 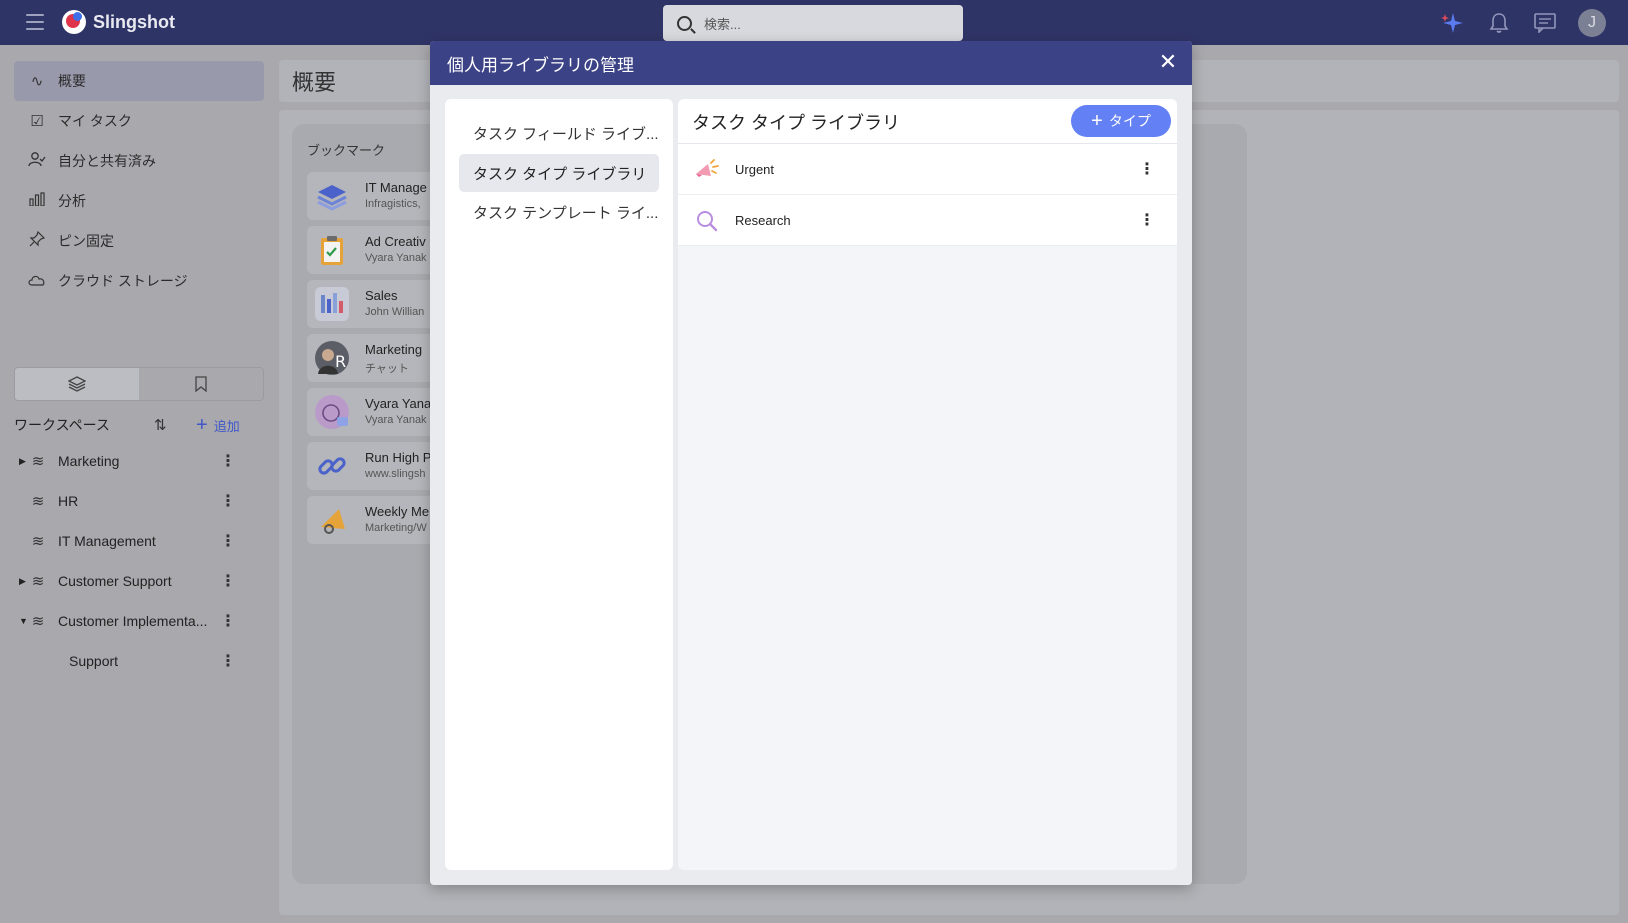 What do you see at coordinates (139, 581) in the screenshot?
I see `workspace-item-customer-support: ▶ ≋ Customer Support ⋮` at bounding box center [139, 581].